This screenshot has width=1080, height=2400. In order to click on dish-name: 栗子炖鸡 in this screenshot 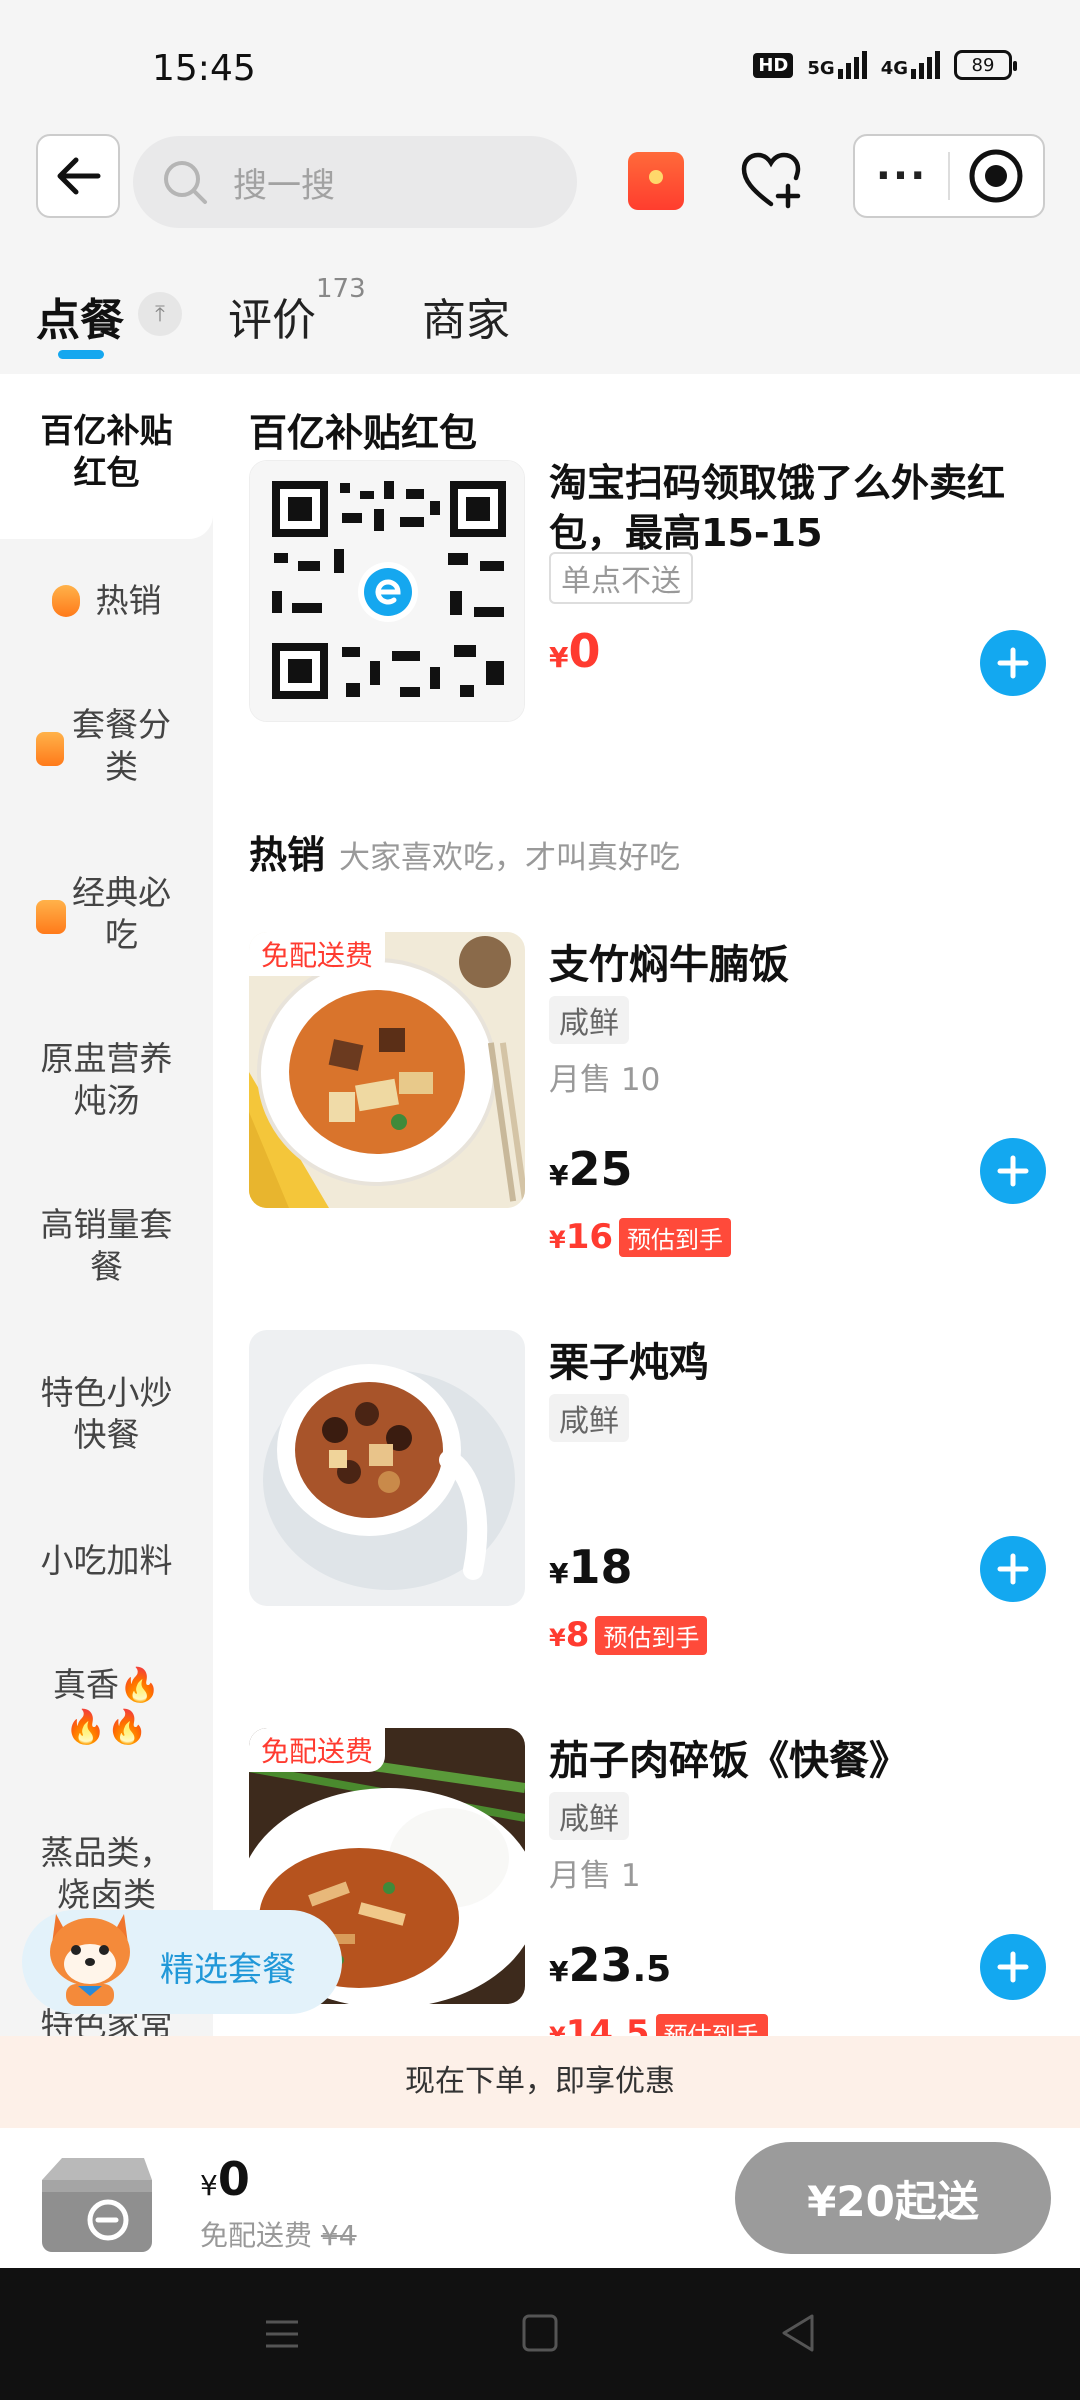, I will do `click(629, 1363)`.